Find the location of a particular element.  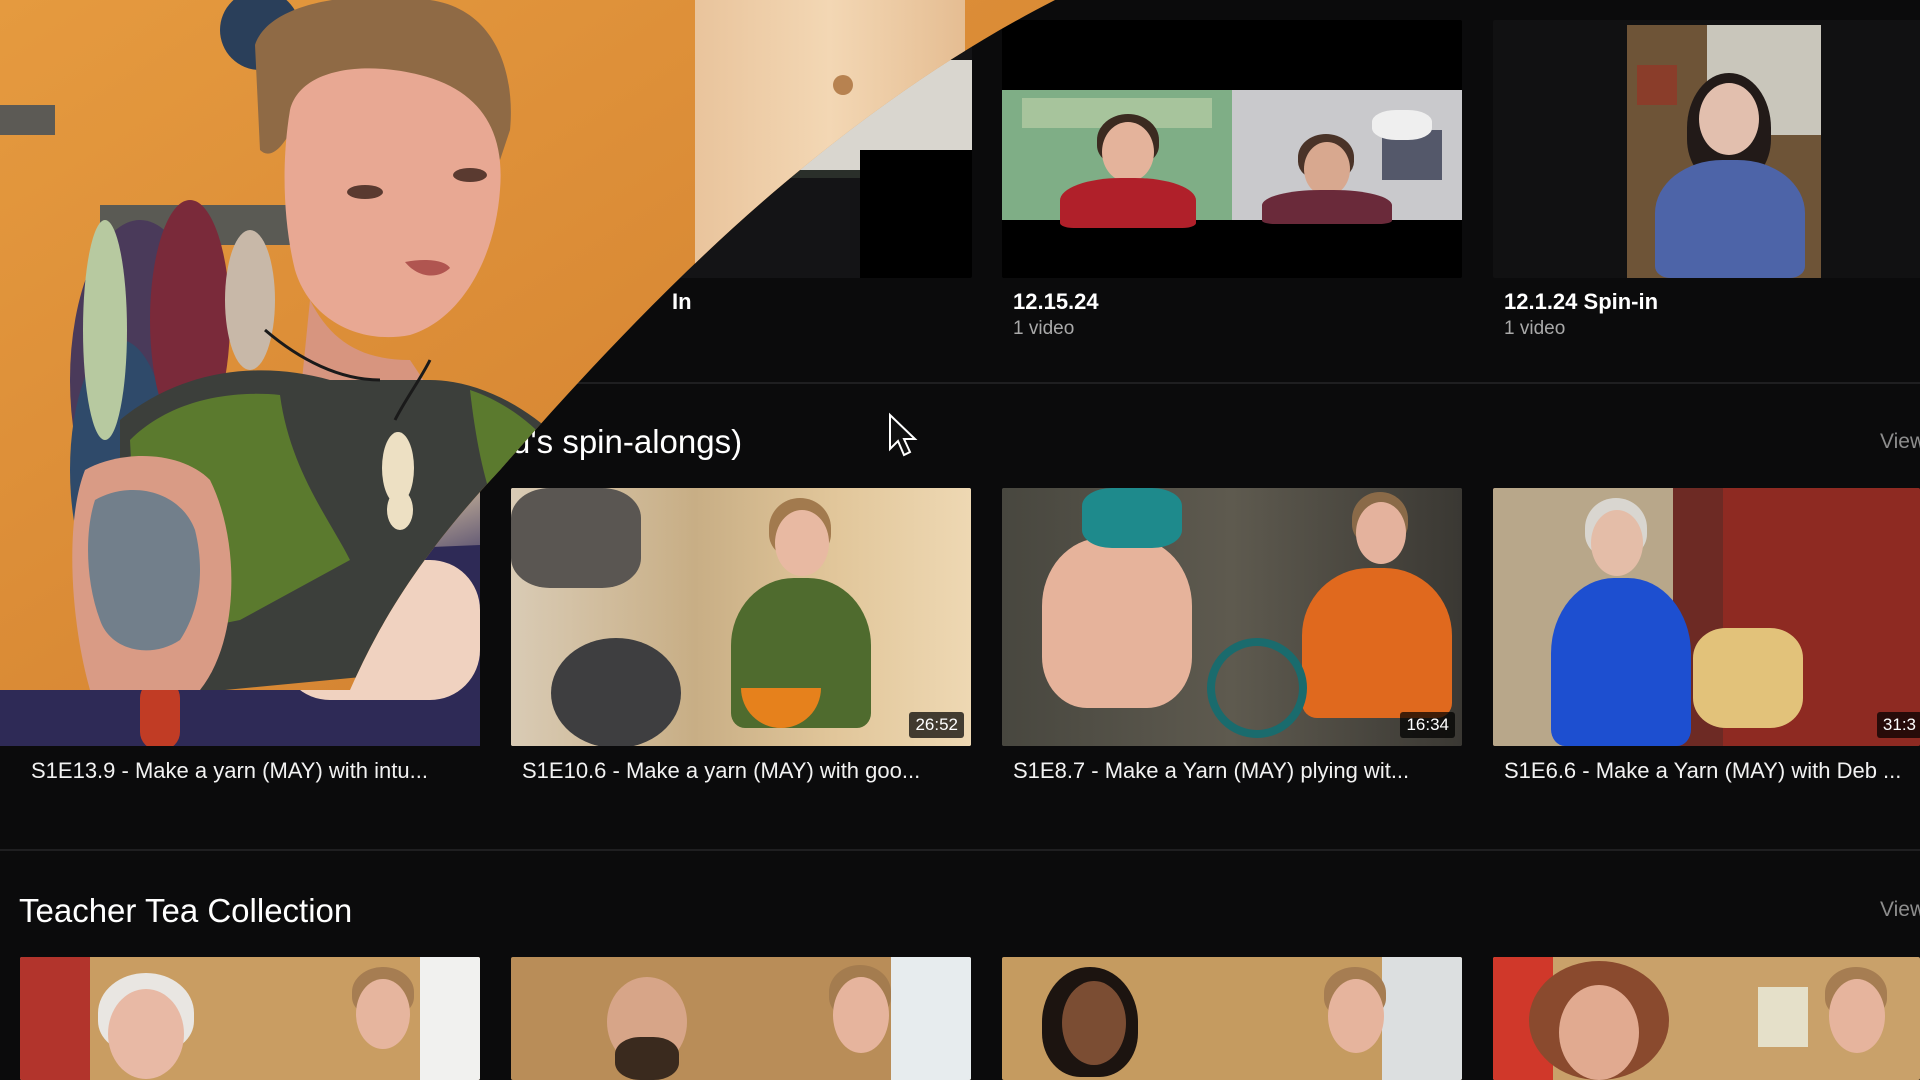

video-duration: 15:09 is located at coordinates (445, 725).